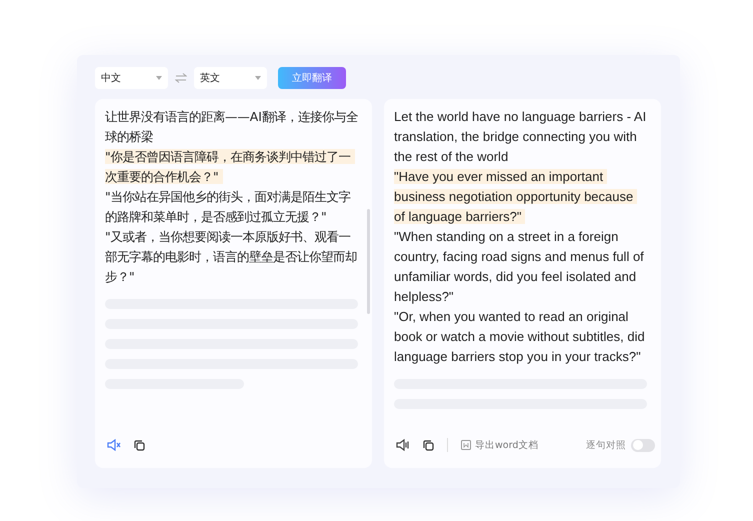 Image resolution: width=753 pixels, height=521 pixels. Describe the element at coordinates (228, 207) in the screenshot. I see `paragraph: "当你站在异国他乡的街头，面对满是陌生文字的路牌和菜单时，是否感到过孤立无援？"` at that location.